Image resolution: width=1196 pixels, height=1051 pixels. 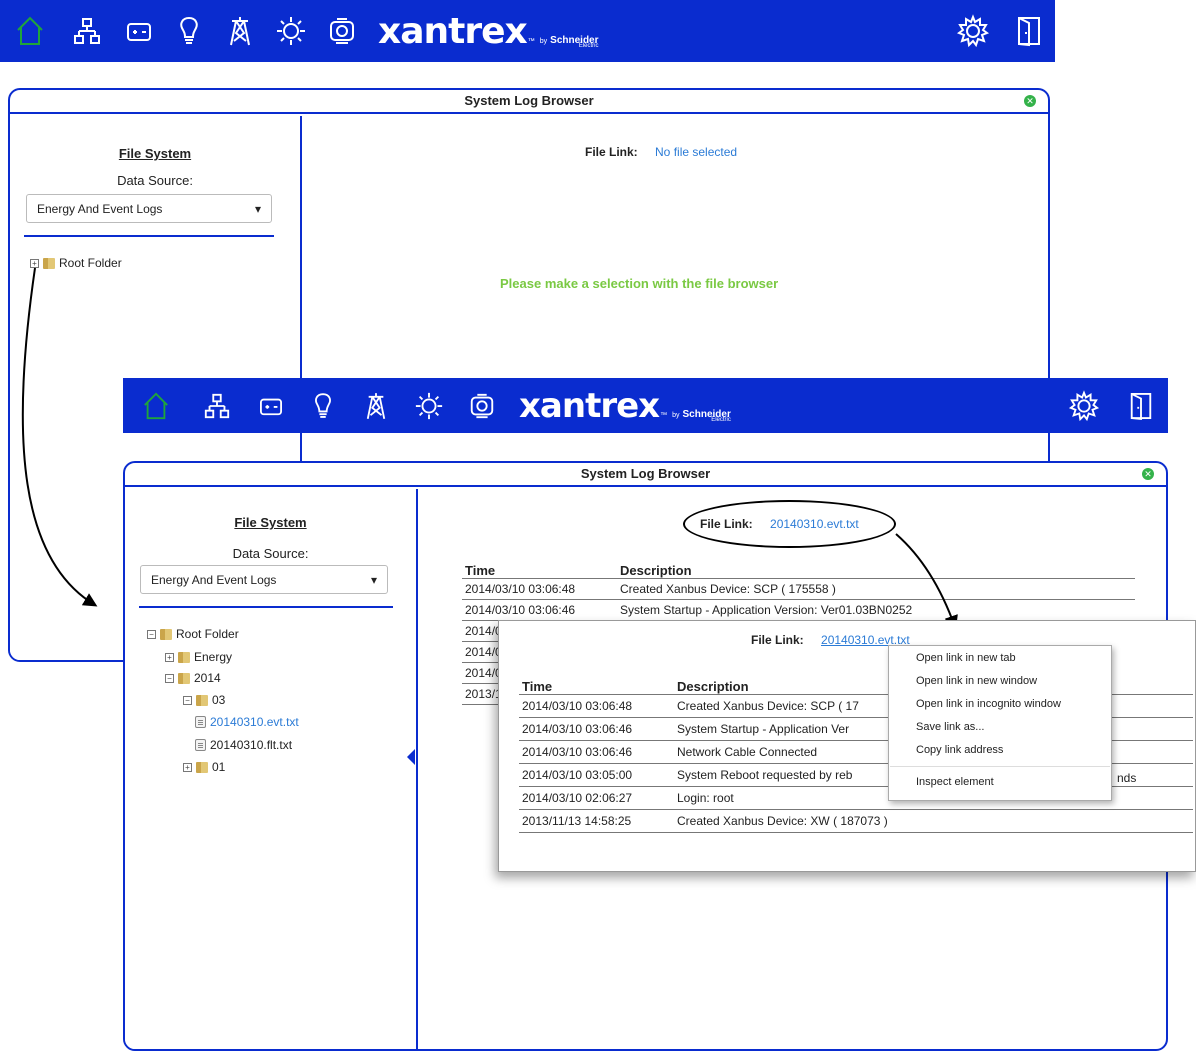 I want to click on arrow-link-to-menu, so click(x=926, y=581).